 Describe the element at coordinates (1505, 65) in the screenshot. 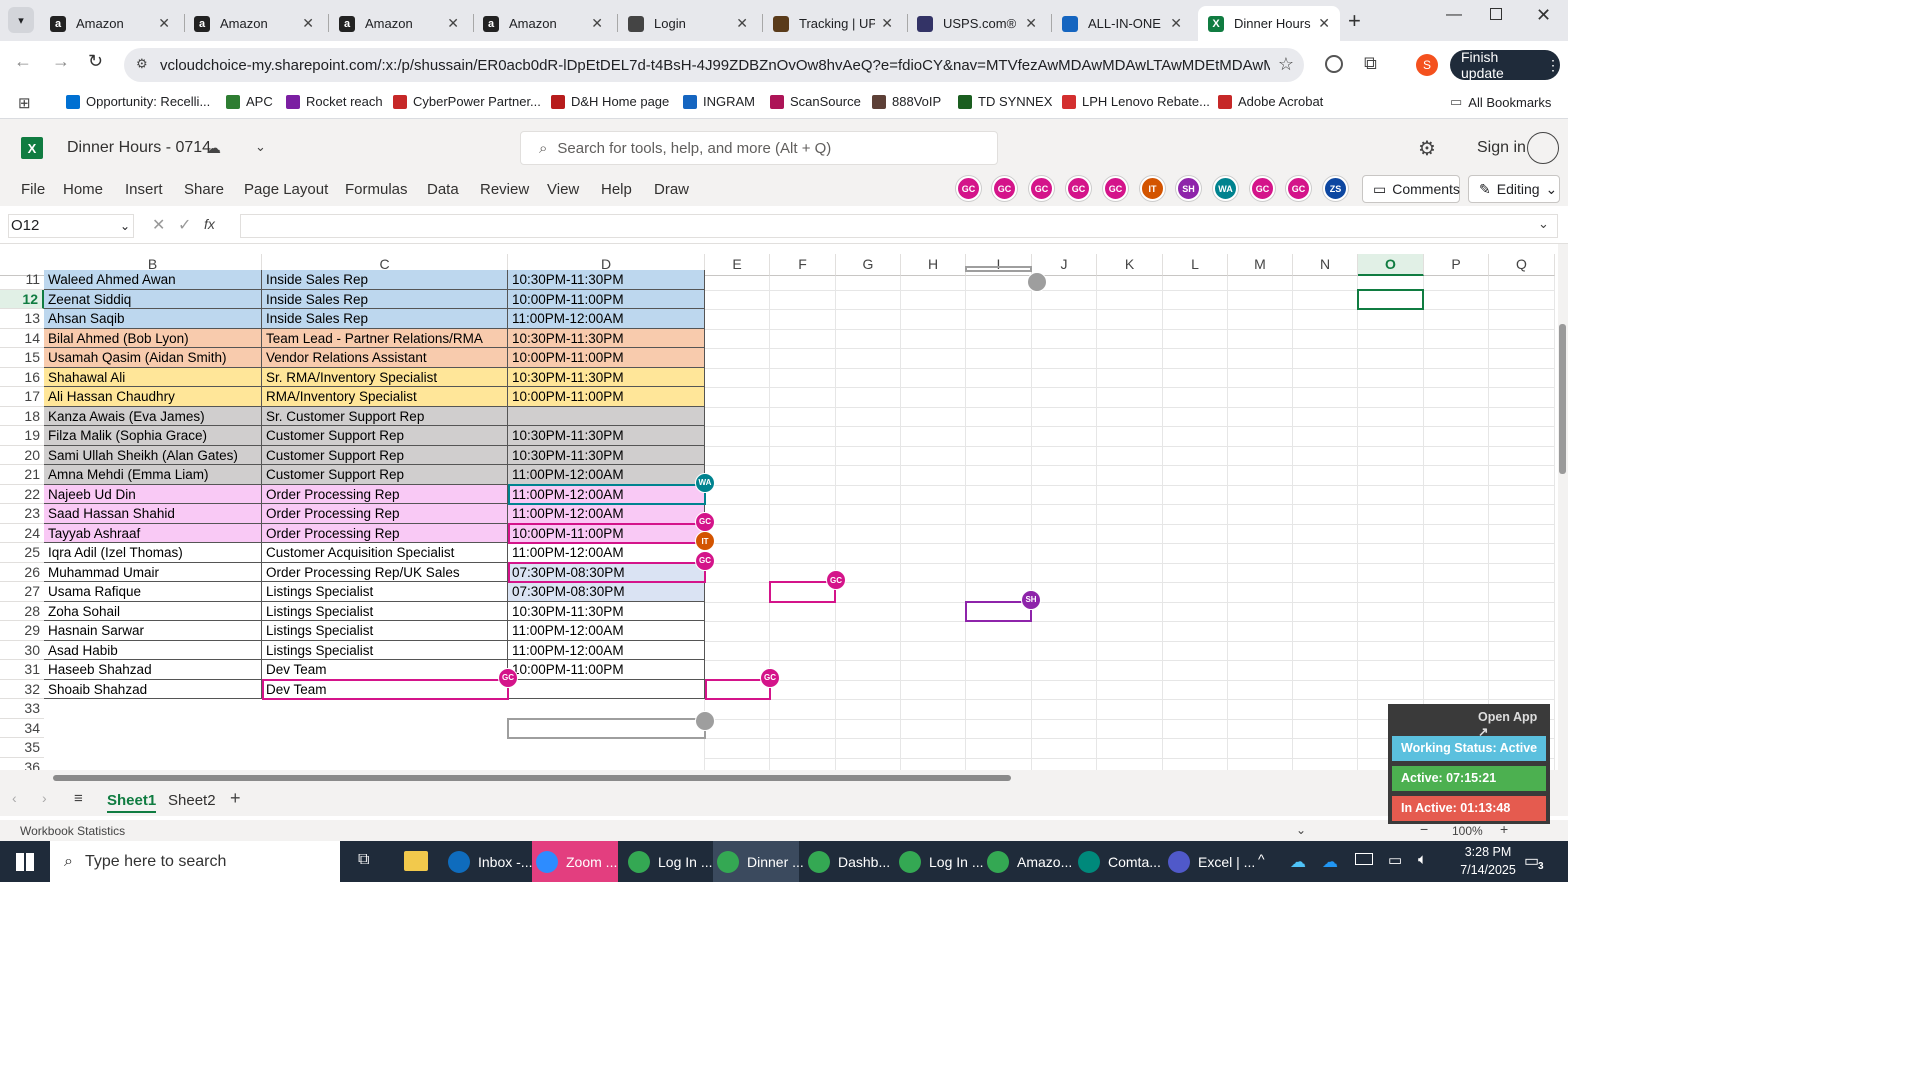

I see `finish-update-button: Finish update ⋮` at that location.